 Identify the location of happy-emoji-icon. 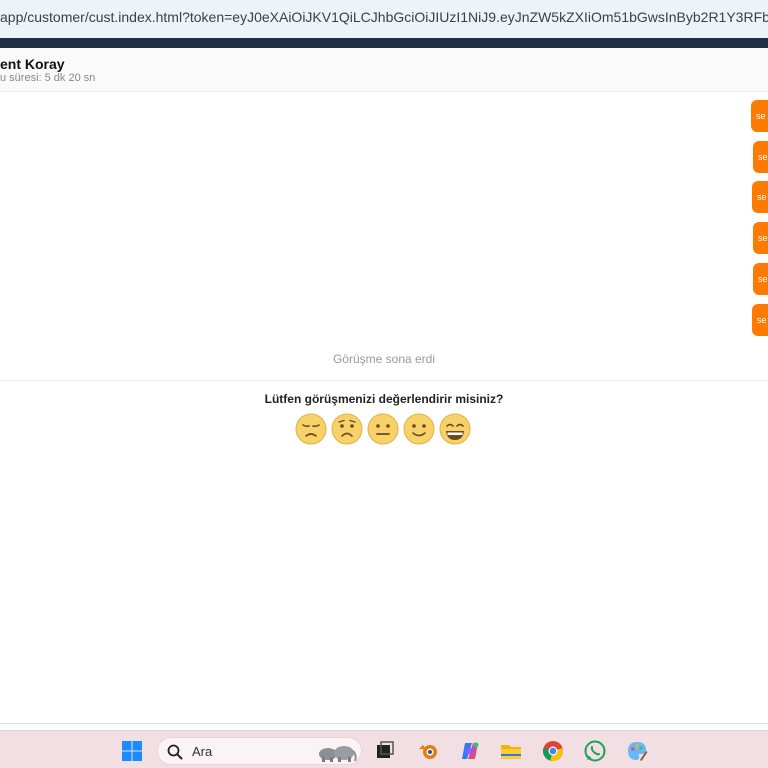
(419, 429).